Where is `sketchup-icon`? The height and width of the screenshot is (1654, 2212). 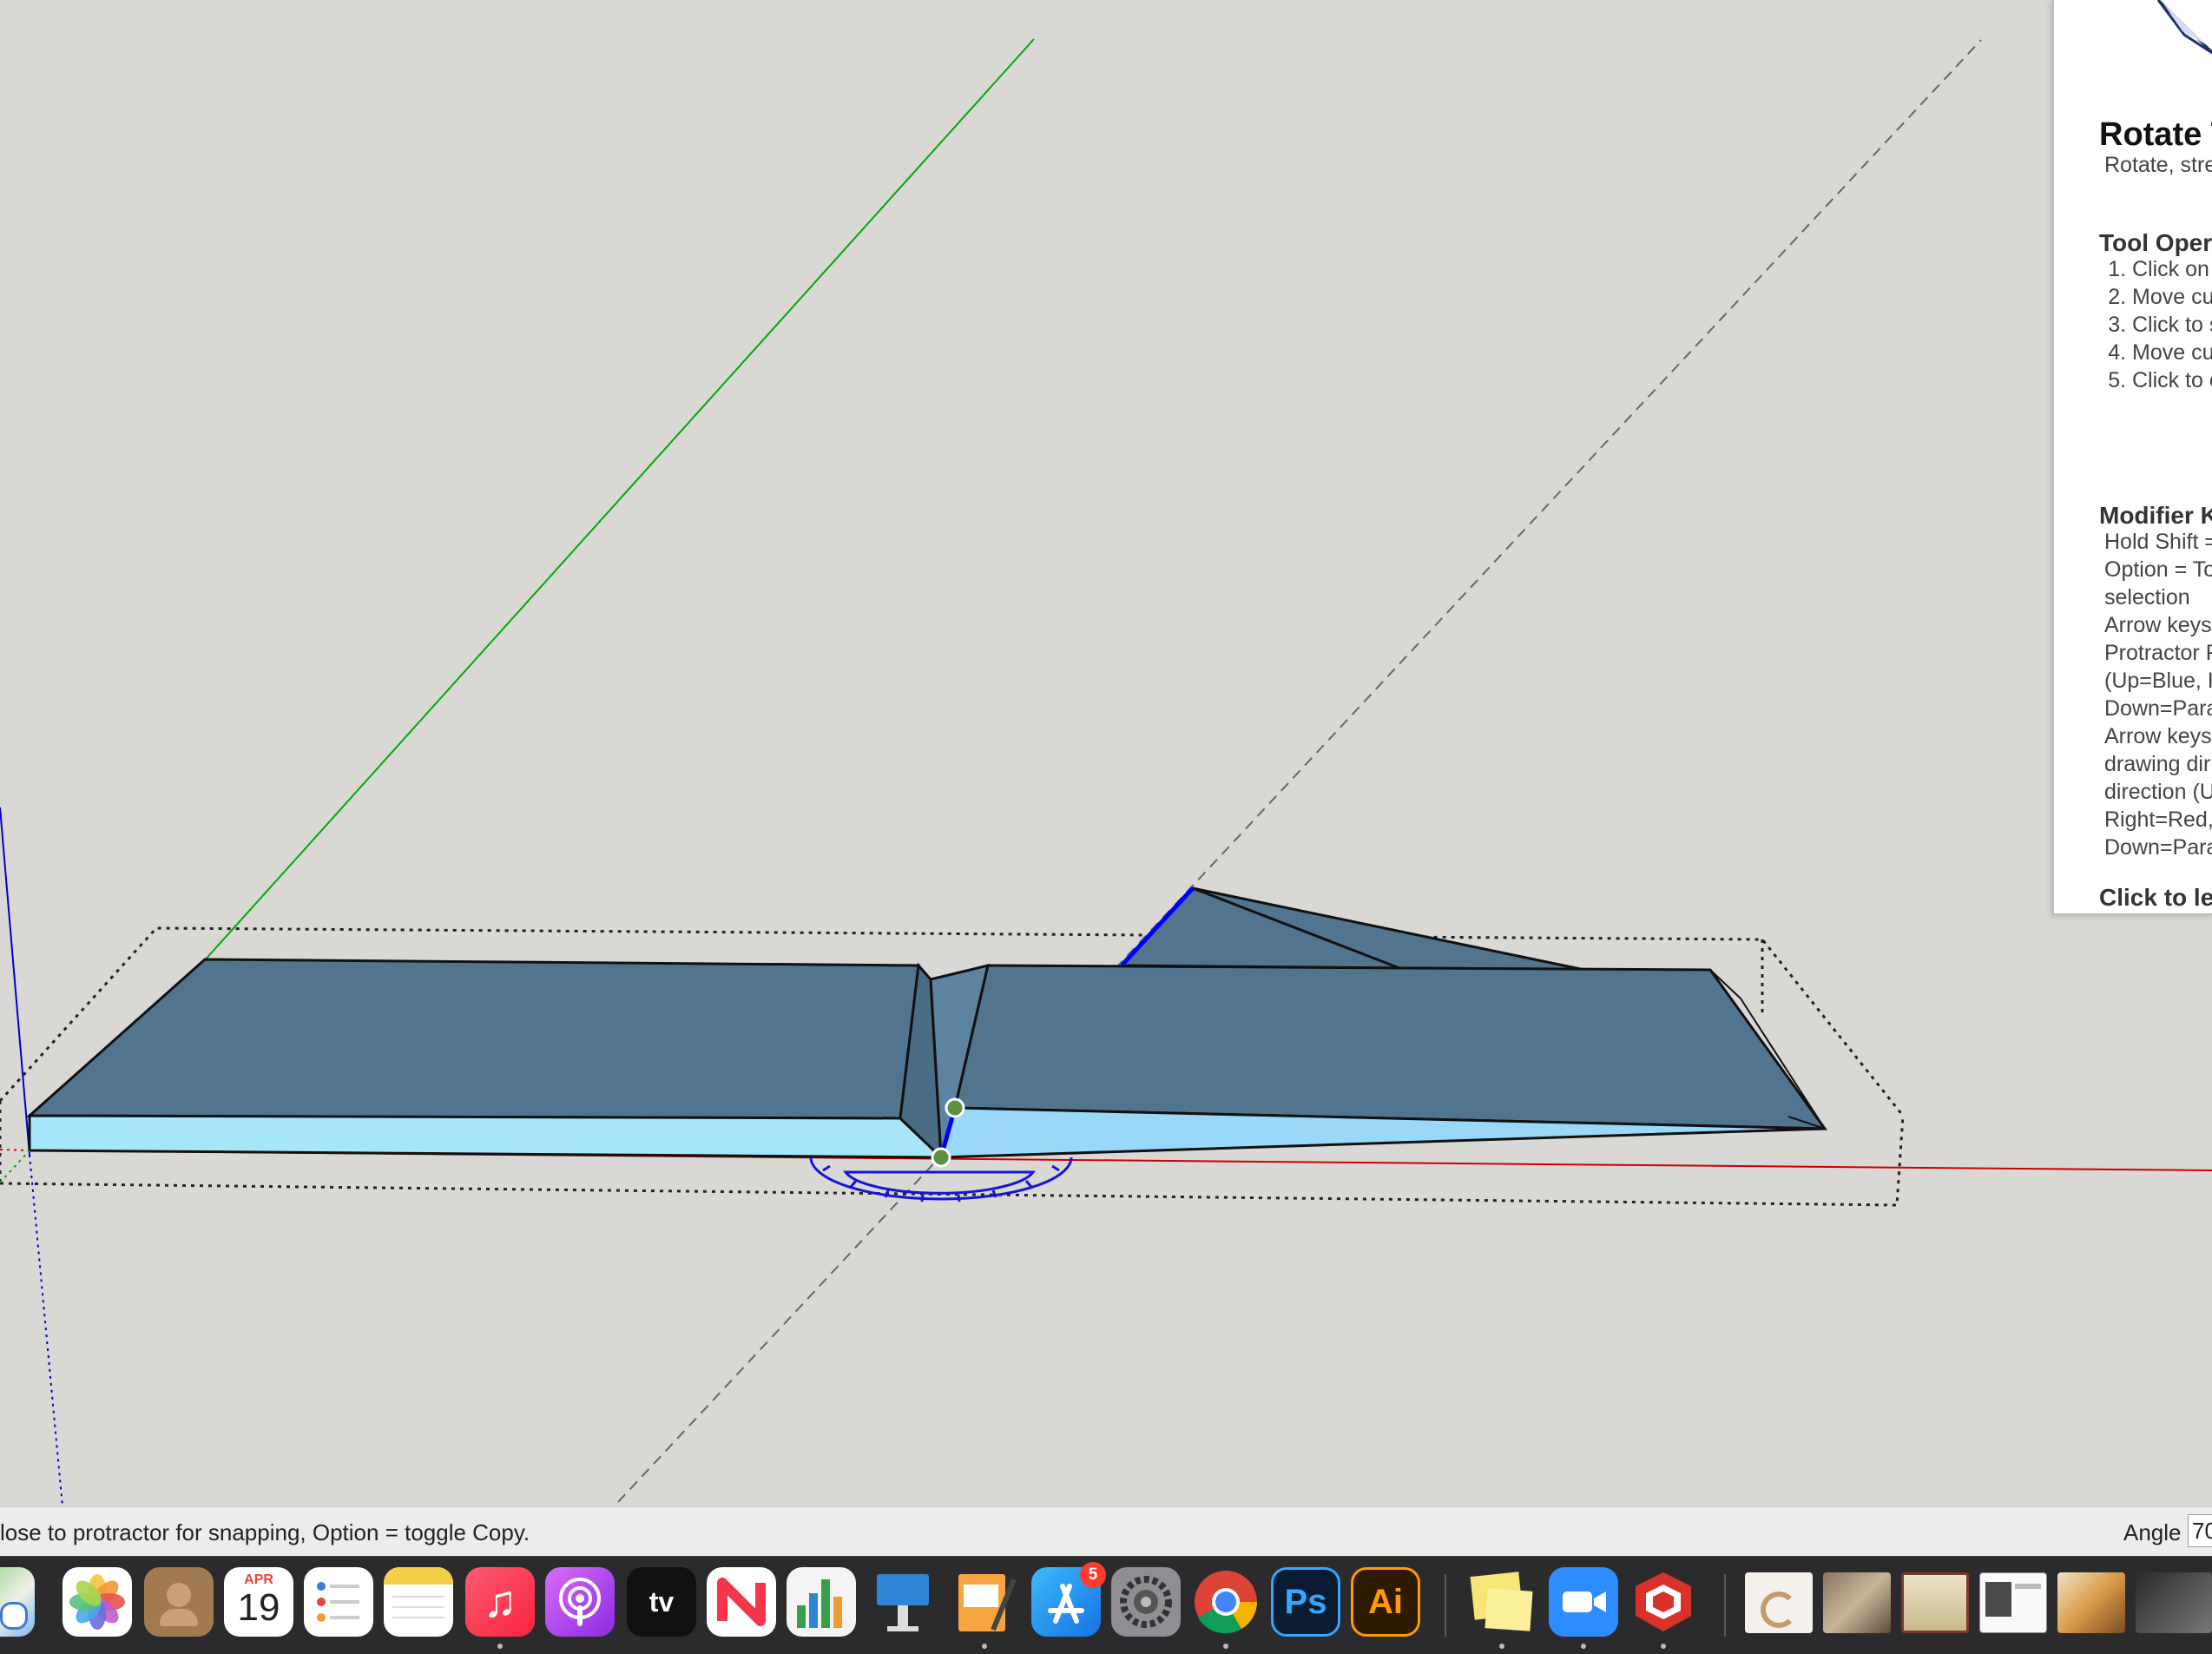
sketchup-icon is located at coordinates (1663, 1602).